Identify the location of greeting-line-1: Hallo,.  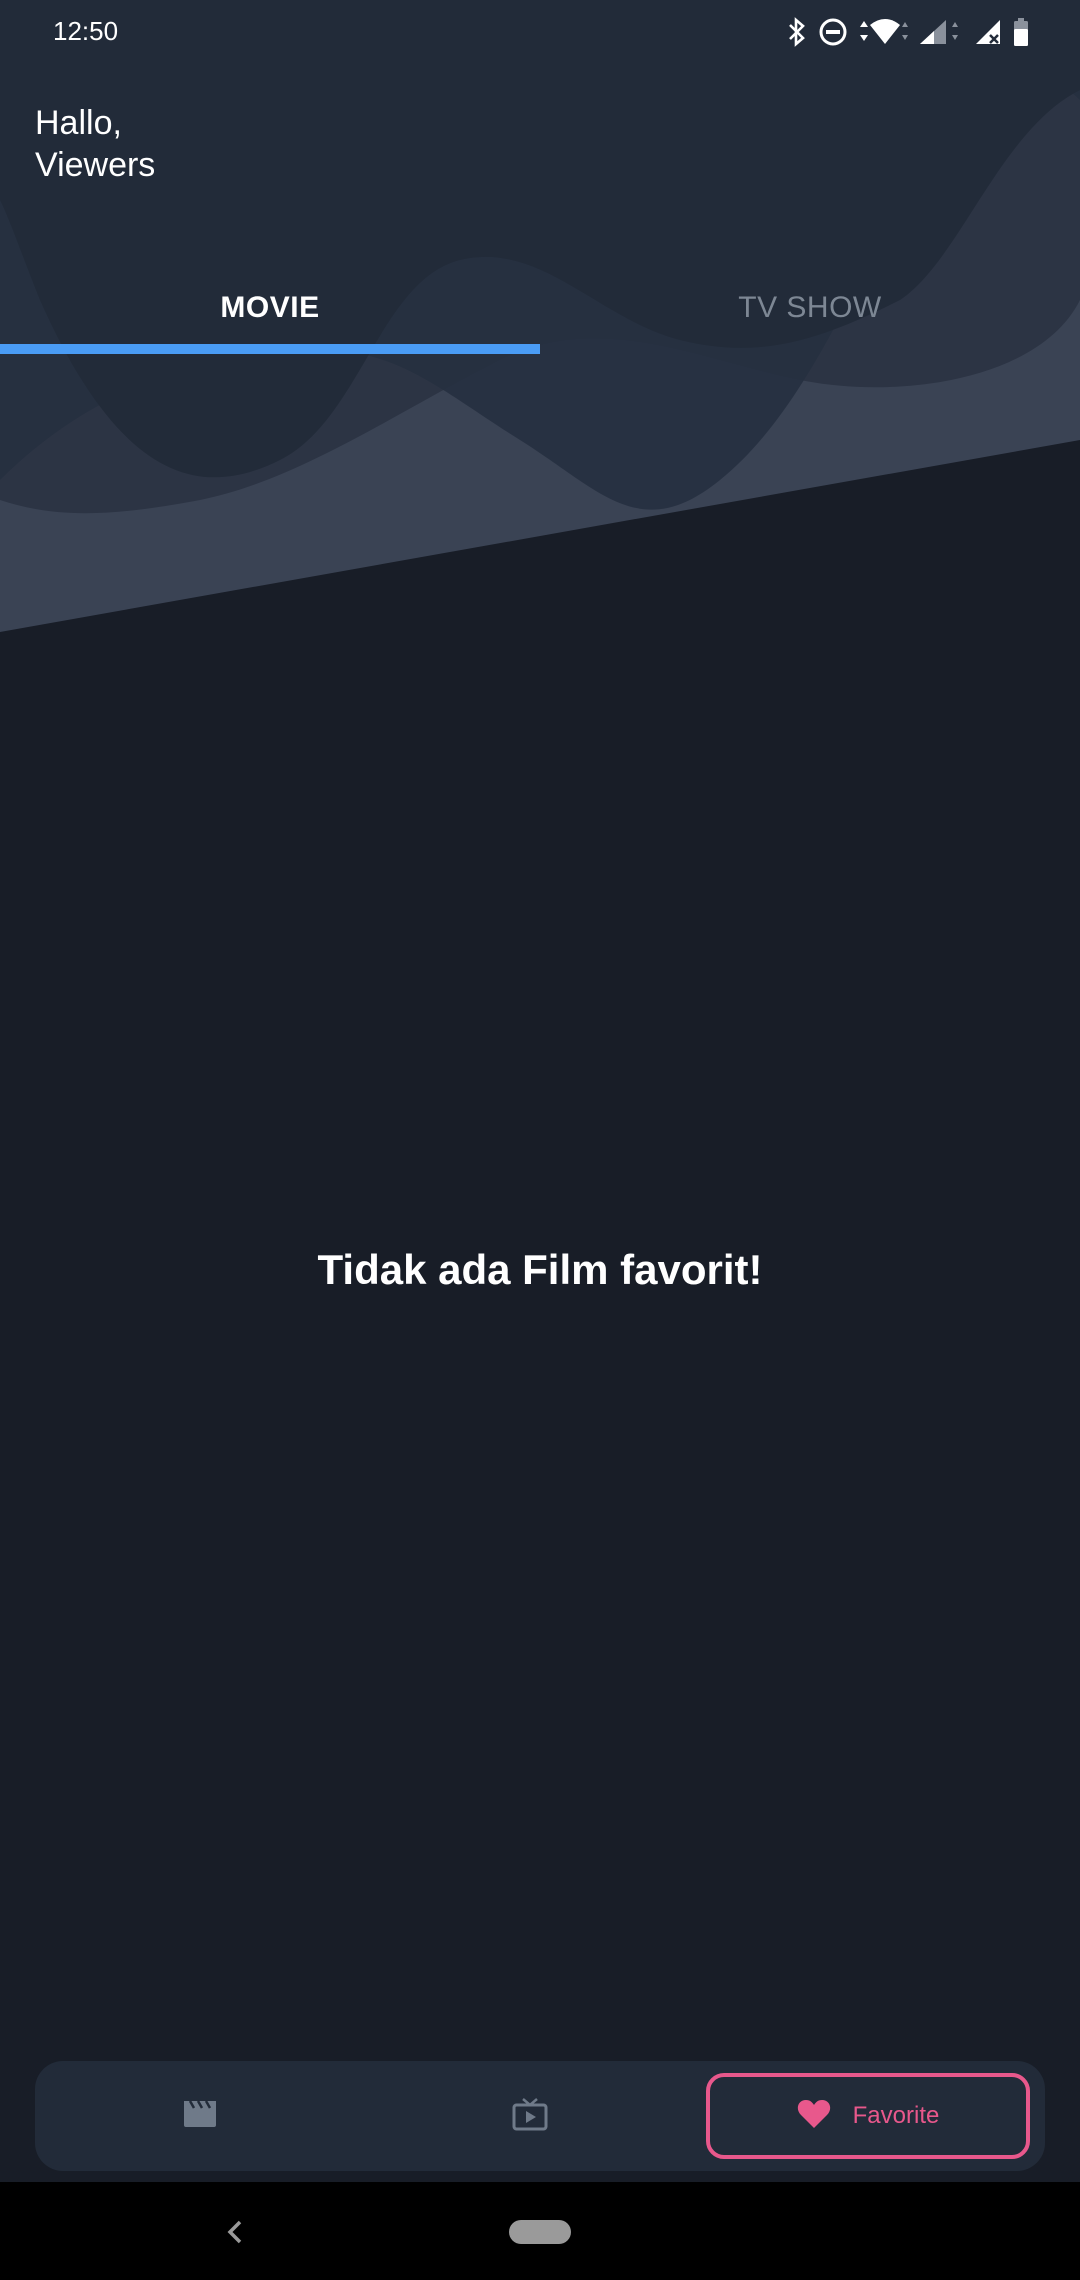
(78, 123).